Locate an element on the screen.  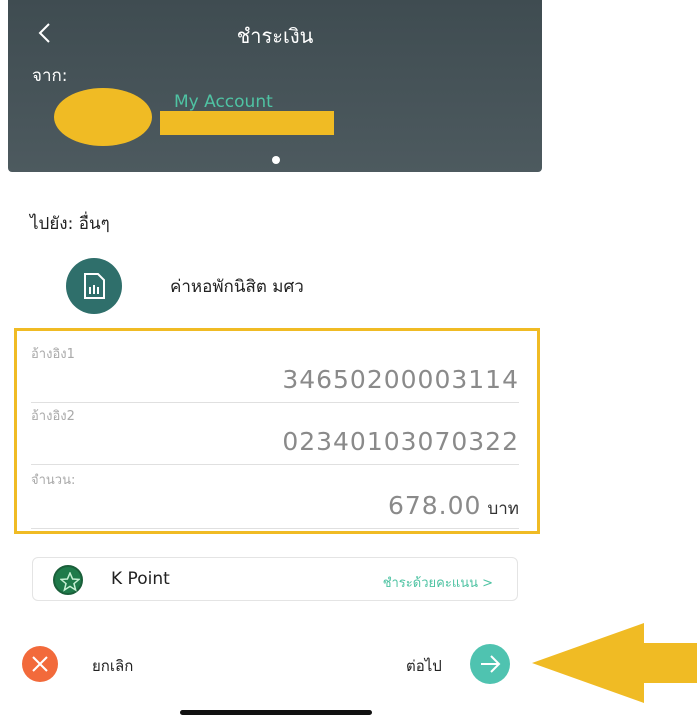
ref1-value: 34650200003114 is located at coordinates (400, 379).